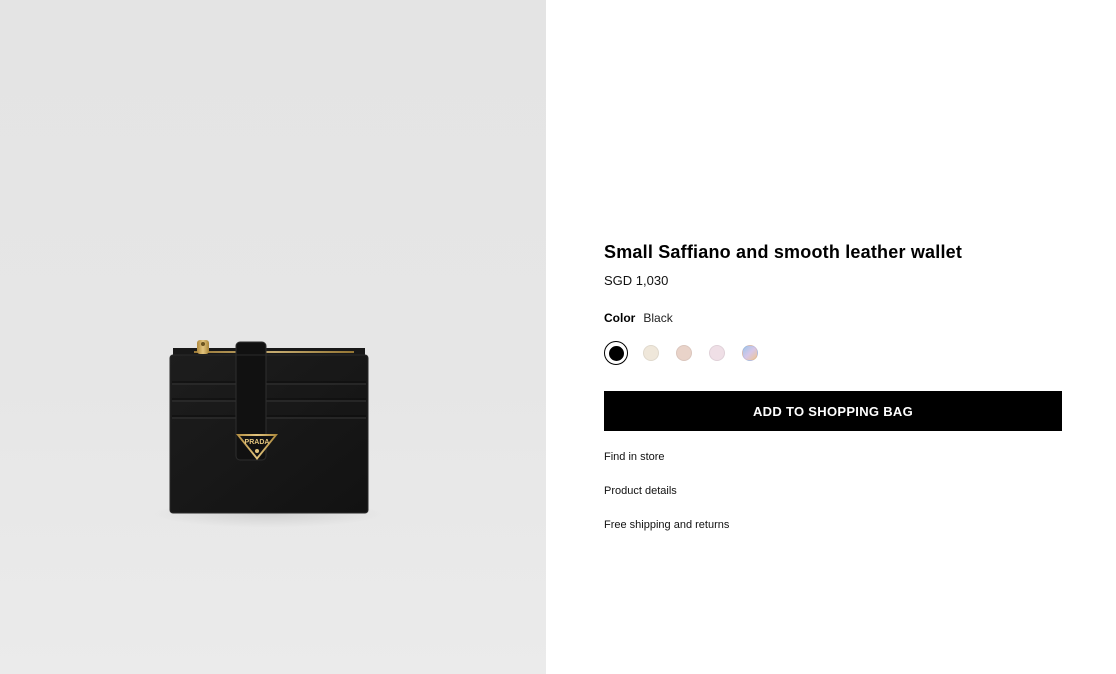 This screenshot has width=1116, height=674. What do you see at coordinates (783, 252) in the screenshot?
I see `product-title: Small Saffiano and smooth leather wallet` at bounding box center [783, 252].